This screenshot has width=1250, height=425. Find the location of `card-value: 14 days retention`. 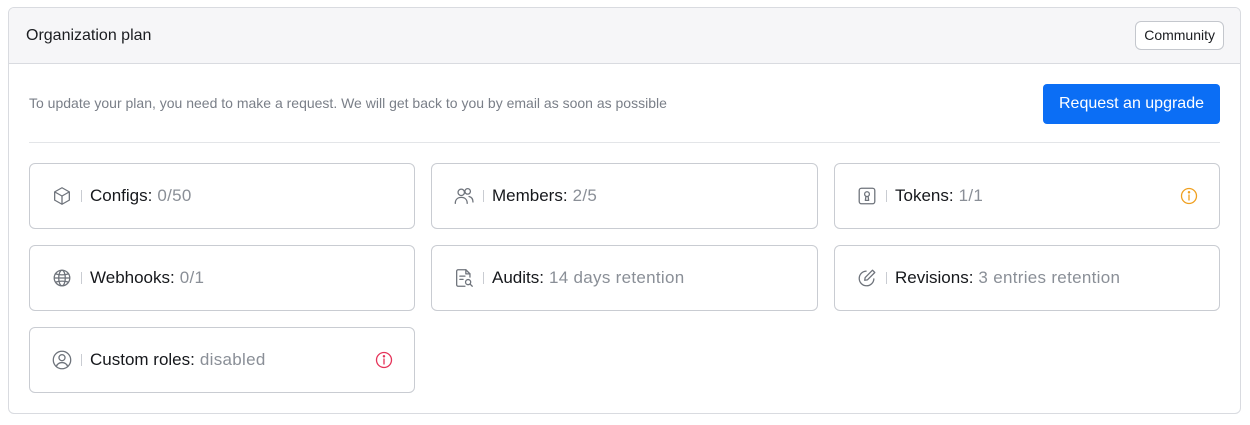

card-value: 14 days retention is located at coordinates (616, 277).